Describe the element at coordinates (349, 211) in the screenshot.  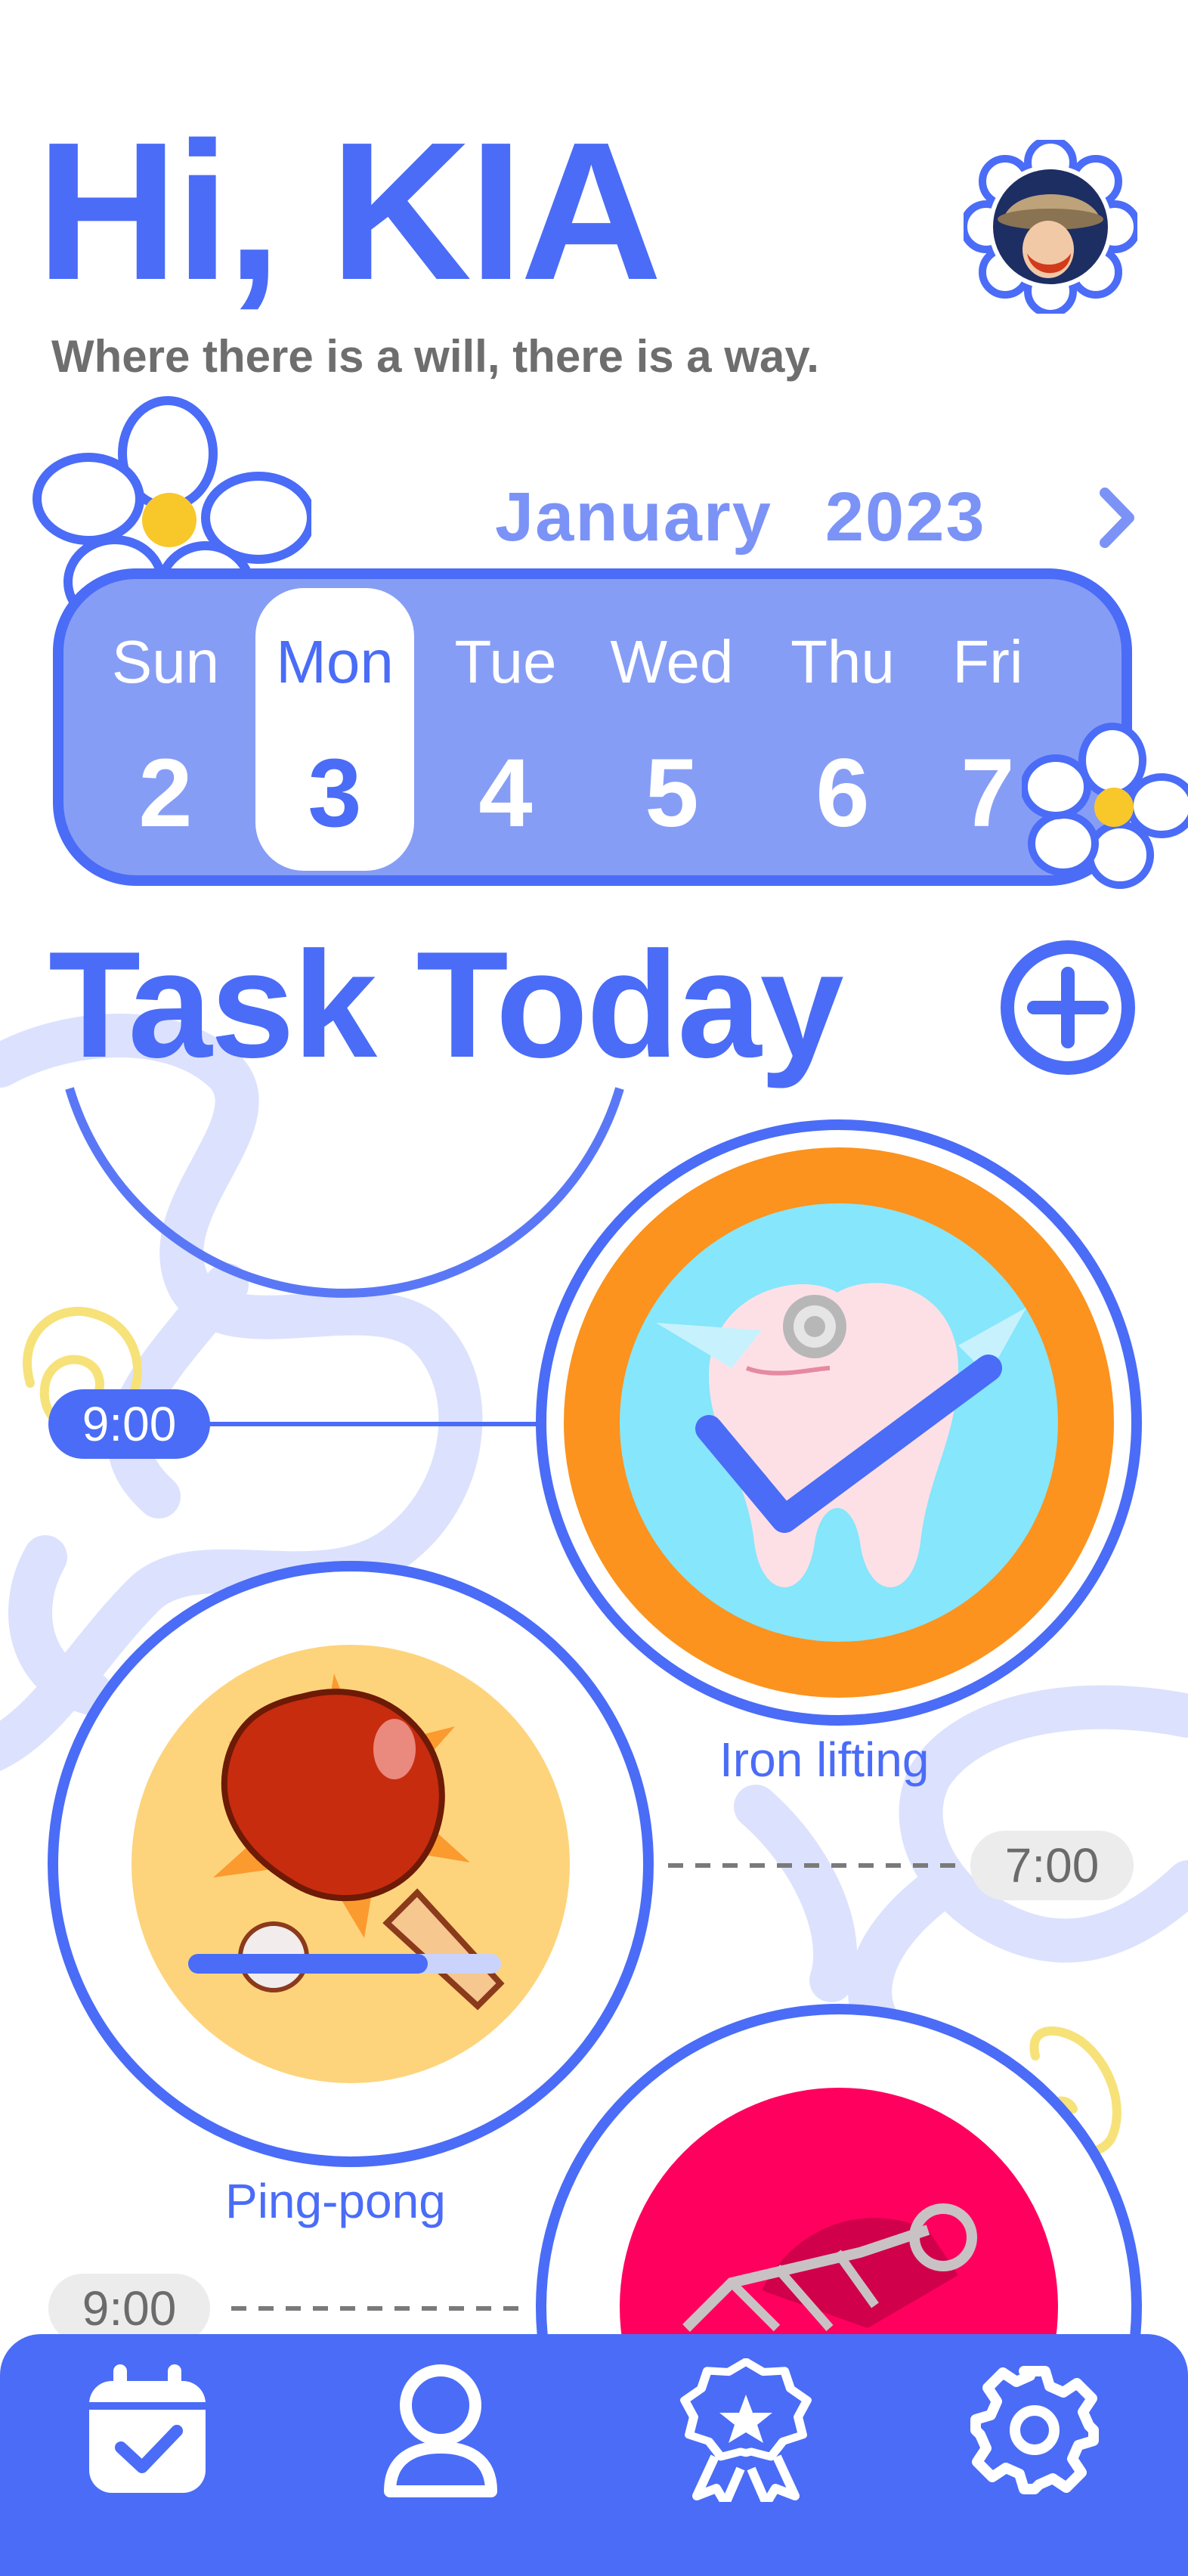
I see `greeting-title: Hi, KIA` at that location.